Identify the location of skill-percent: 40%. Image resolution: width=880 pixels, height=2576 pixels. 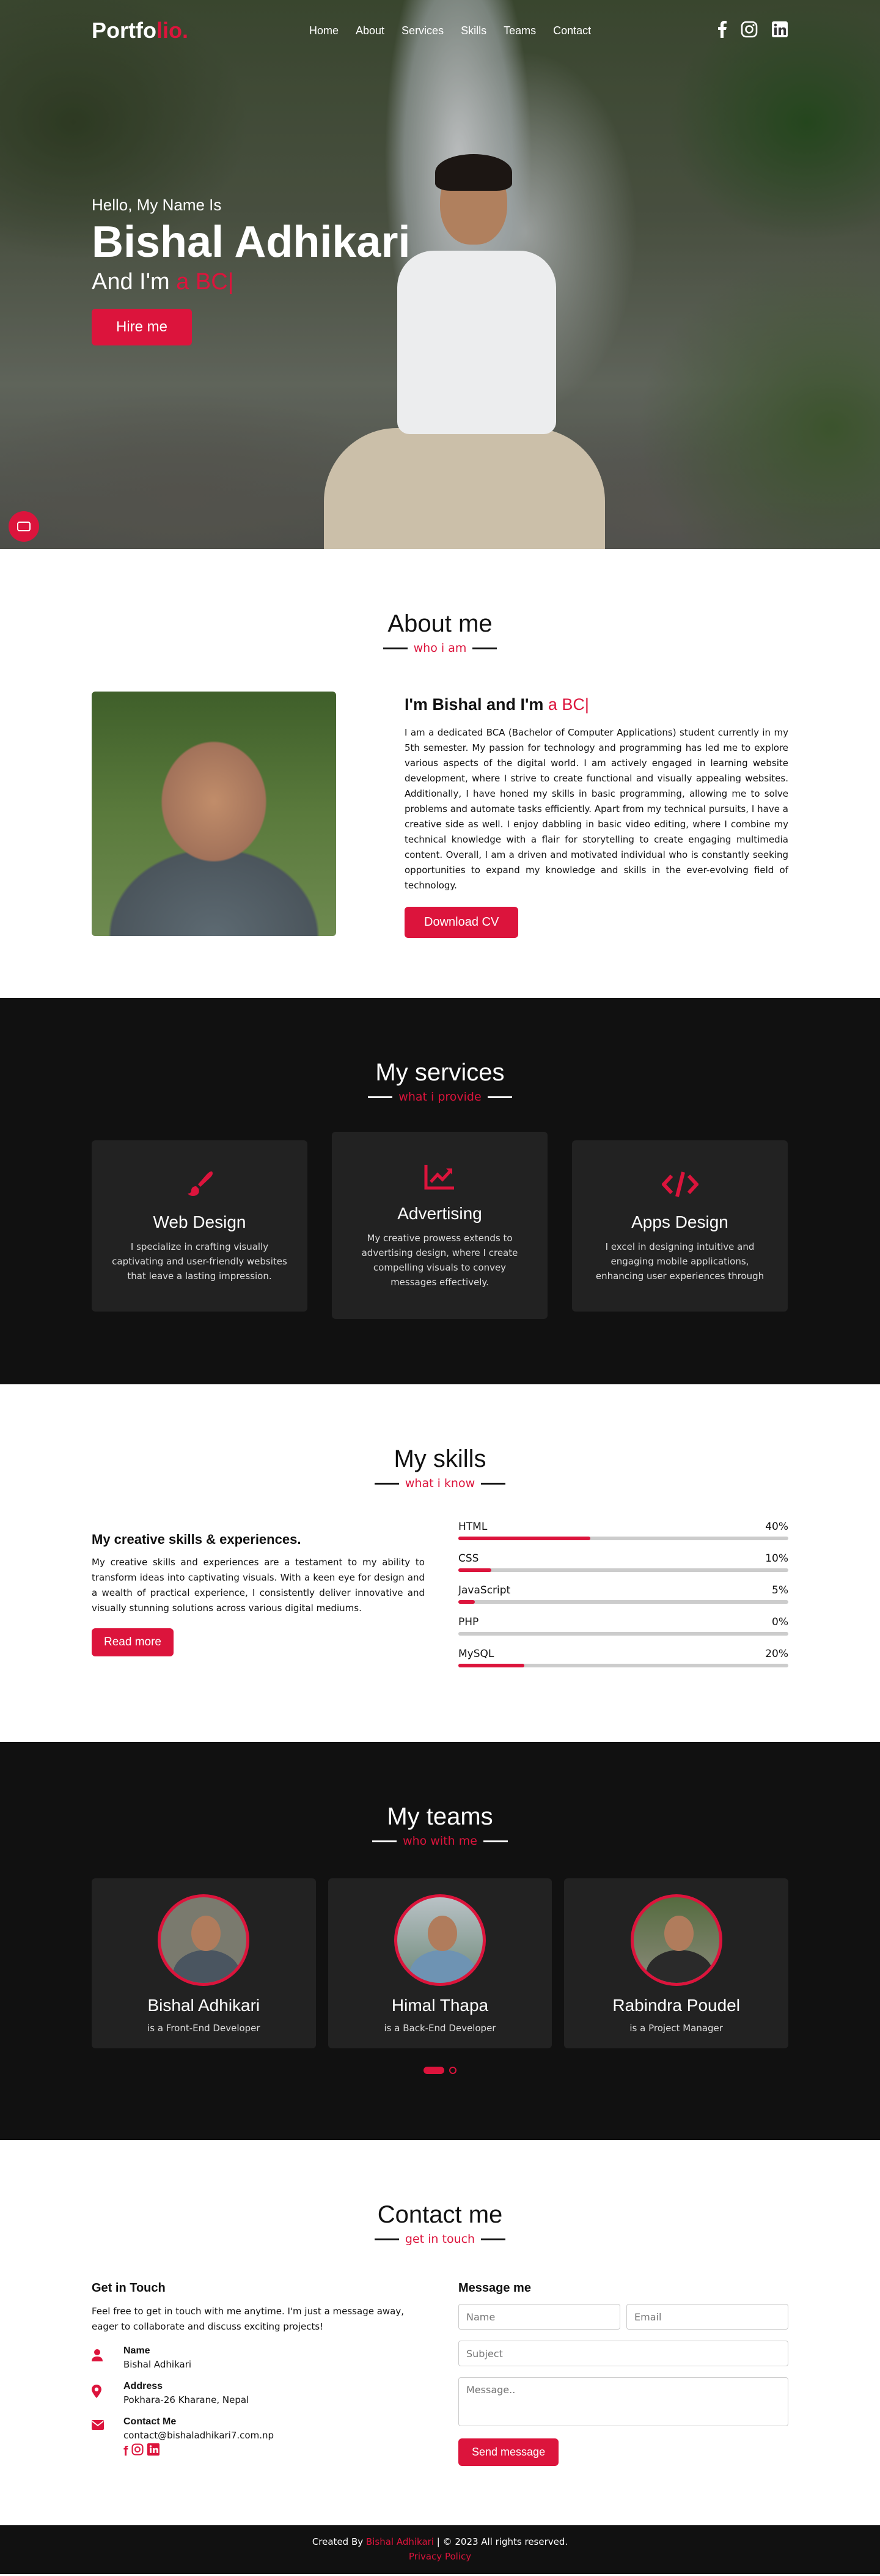
(777, 1527).